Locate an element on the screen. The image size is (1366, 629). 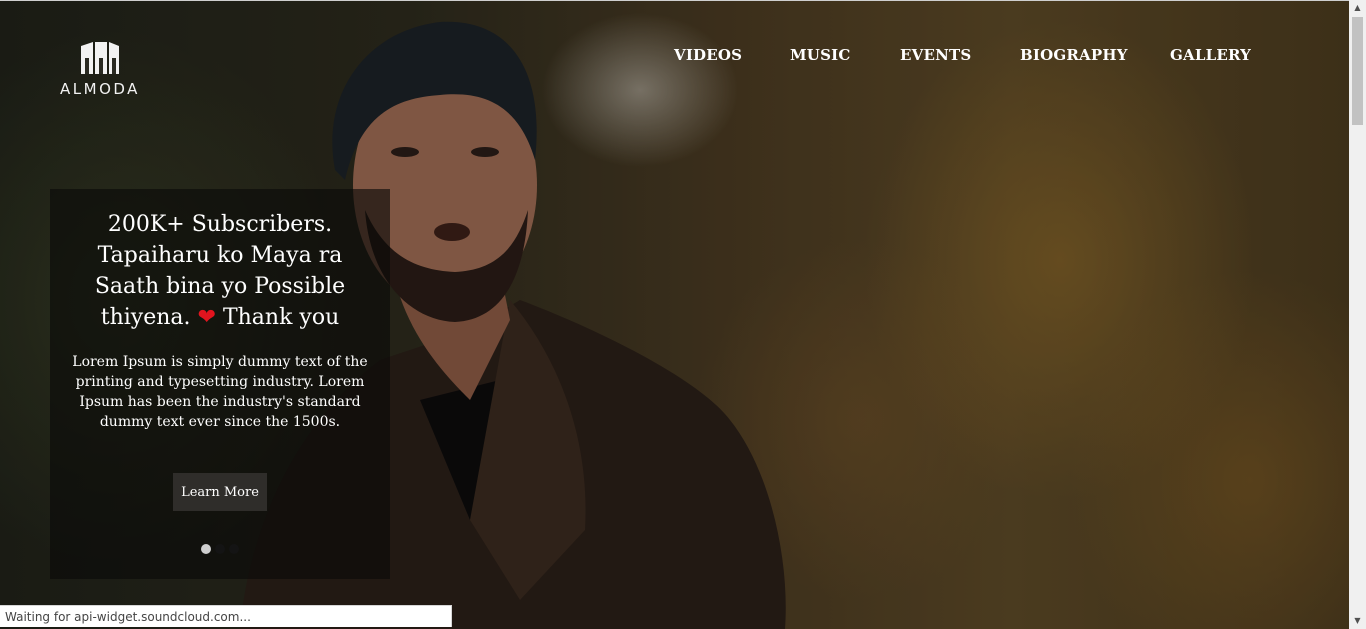
nav-item-events: EVENTS is located at coordinates (935, 55).